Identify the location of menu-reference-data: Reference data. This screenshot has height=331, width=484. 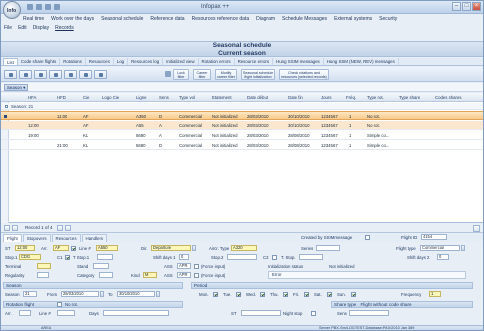
(167, 19).